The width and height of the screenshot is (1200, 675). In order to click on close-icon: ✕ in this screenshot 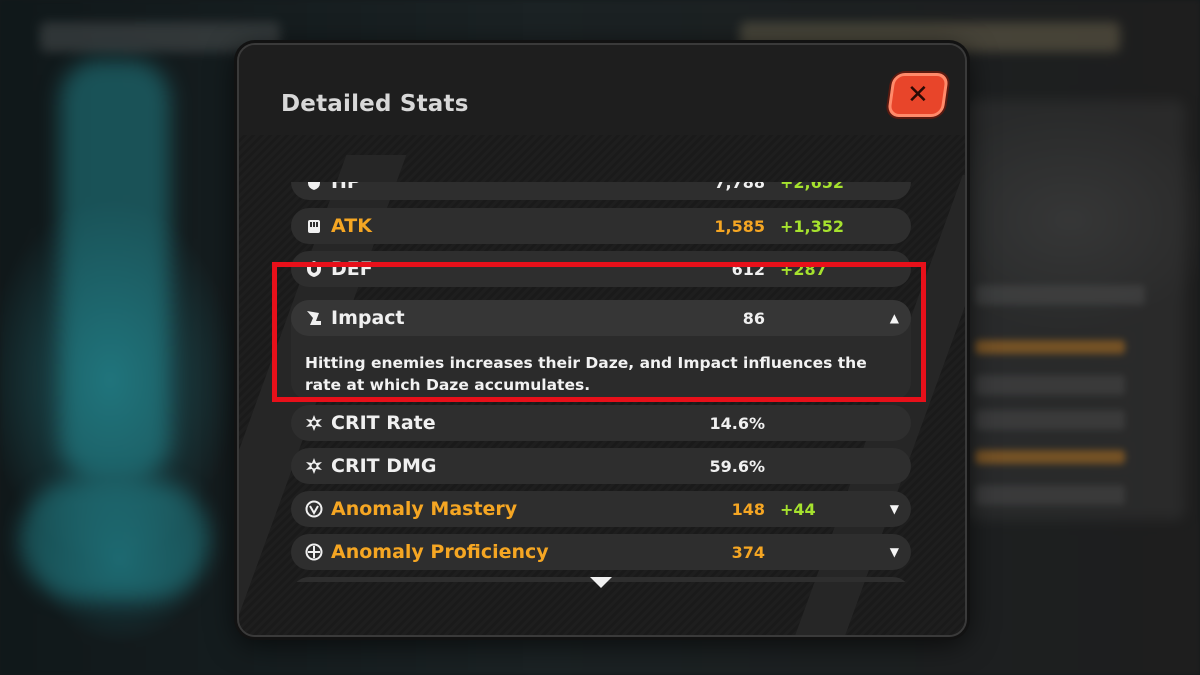, I will do `click(918, 95)`.